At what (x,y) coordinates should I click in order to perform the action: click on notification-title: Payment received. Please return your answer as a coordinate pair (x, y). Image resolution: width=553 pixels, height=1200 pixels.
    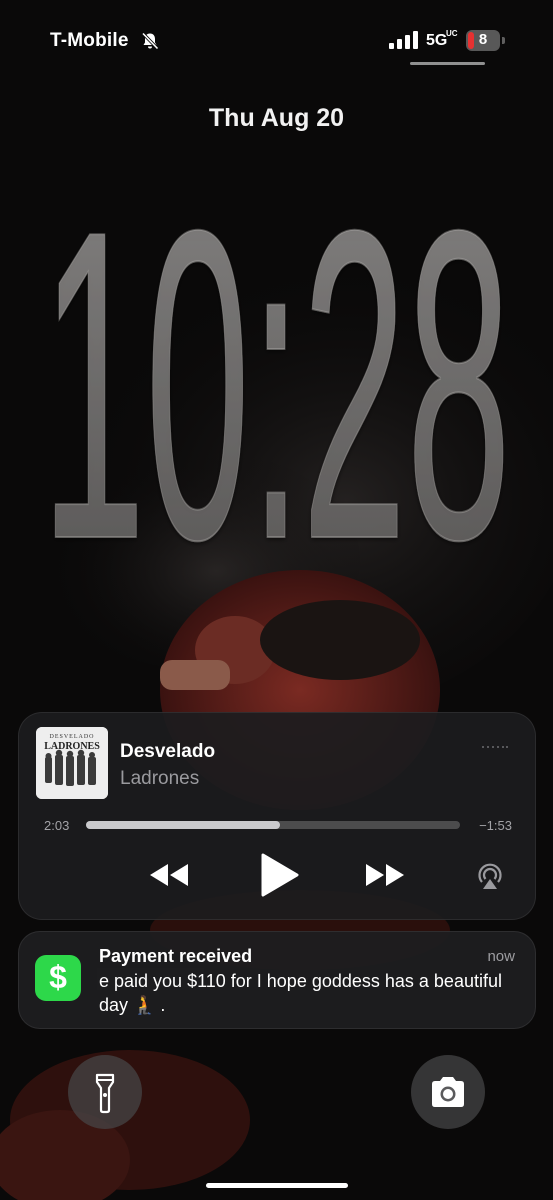
    Looking at the image, I should click on (176, 956).